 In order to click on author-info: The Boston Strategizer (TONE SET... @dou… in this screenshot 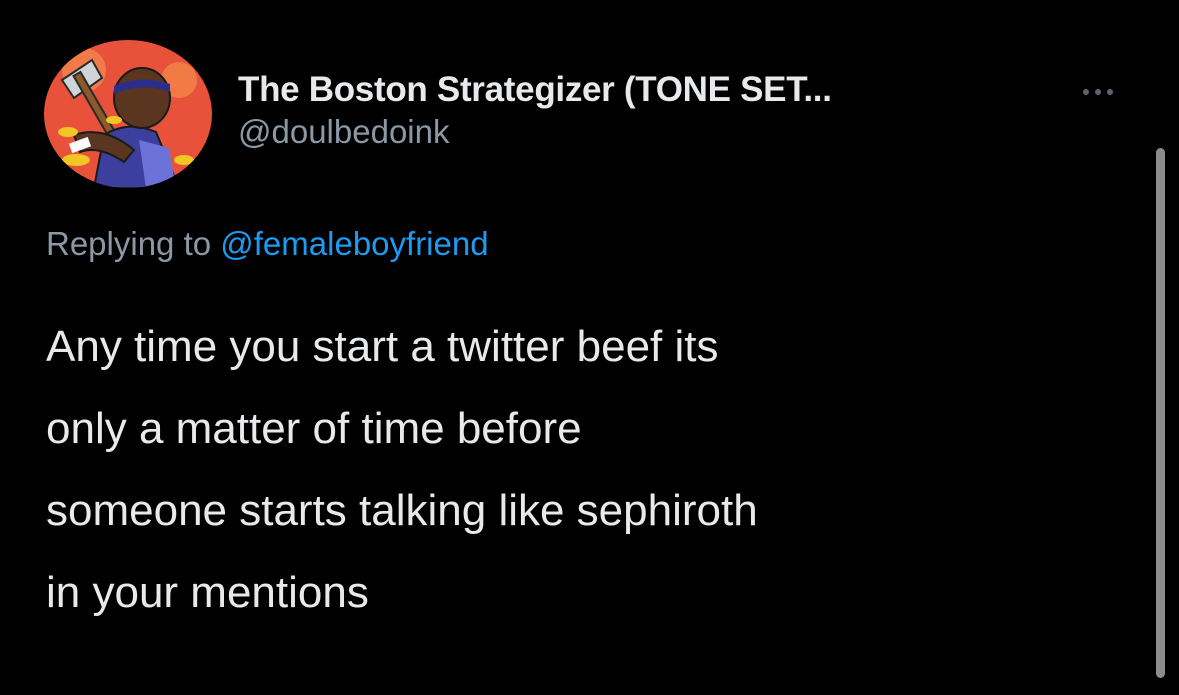, I will do `click(535, 110)`.